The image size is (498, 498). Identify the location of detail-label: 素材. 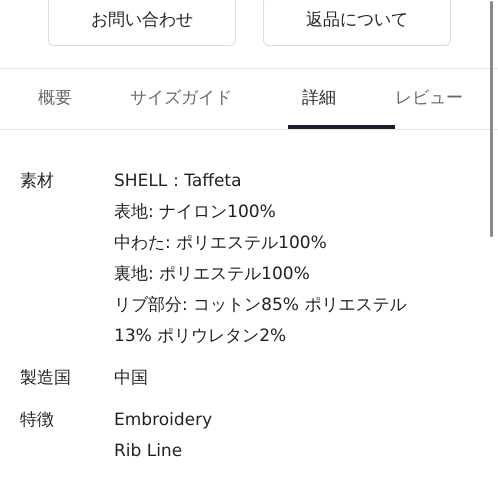
(37, 181).